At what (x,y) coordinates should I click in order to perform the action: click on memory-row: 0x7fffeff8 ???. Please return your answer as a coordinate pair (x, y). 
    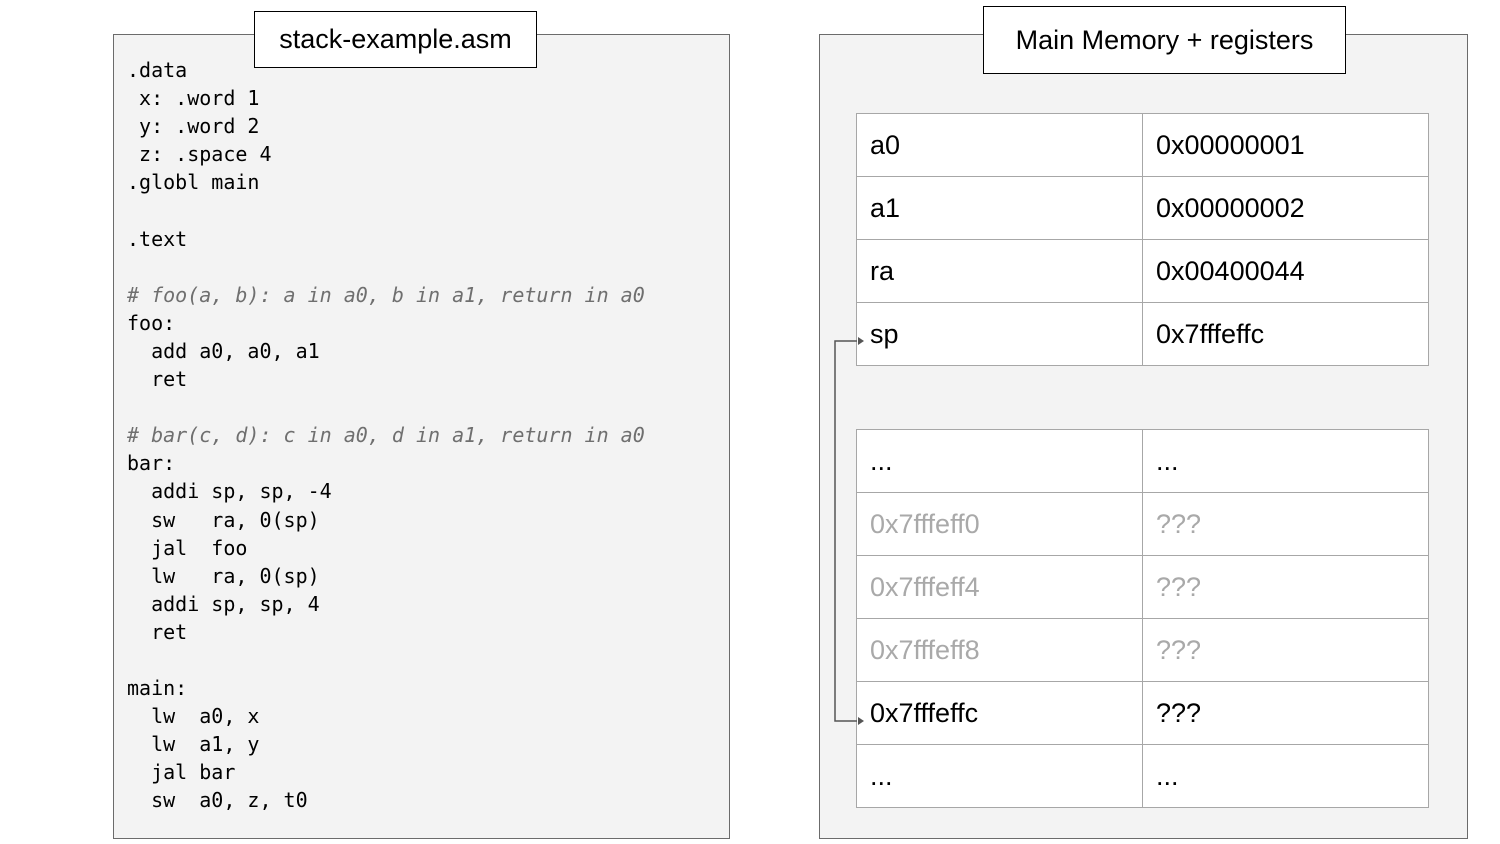
    Looking at the image, I should click on (1142, 650).